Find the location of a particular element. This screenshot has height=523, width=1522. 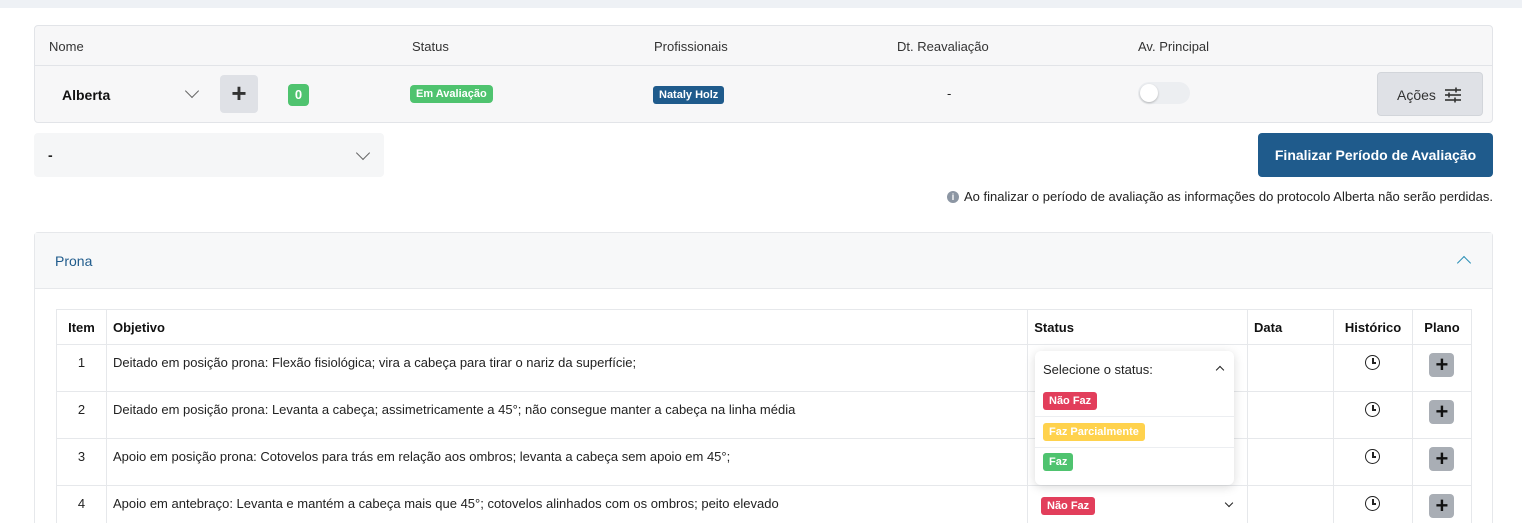

period-select: - is located at coordinates (209, 155).